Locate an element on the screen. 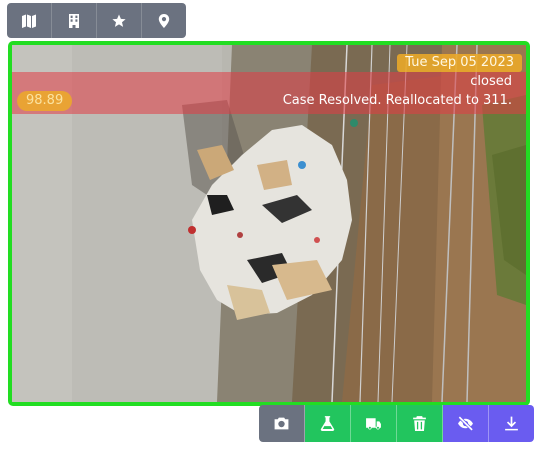 This screenshot has height=454, width=541. location-button is located at coordinates (164, 20).